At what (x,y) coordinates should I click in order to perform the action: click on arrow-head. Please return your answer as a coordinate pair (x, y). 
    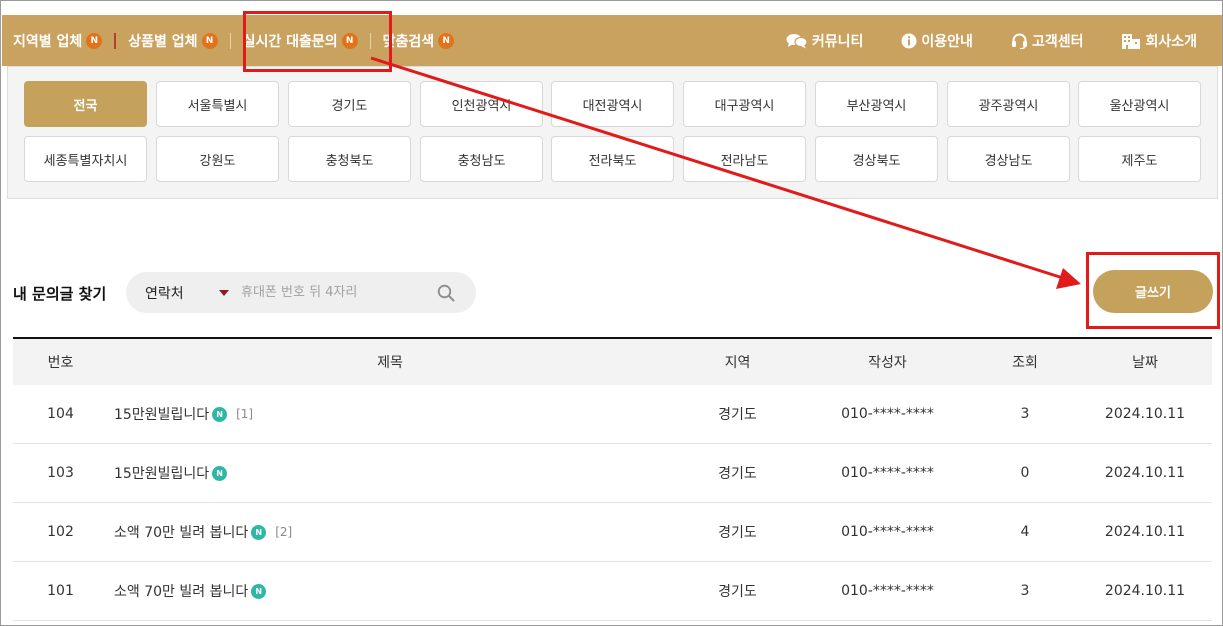
    Looking at the image, I should click on (1068, 278).